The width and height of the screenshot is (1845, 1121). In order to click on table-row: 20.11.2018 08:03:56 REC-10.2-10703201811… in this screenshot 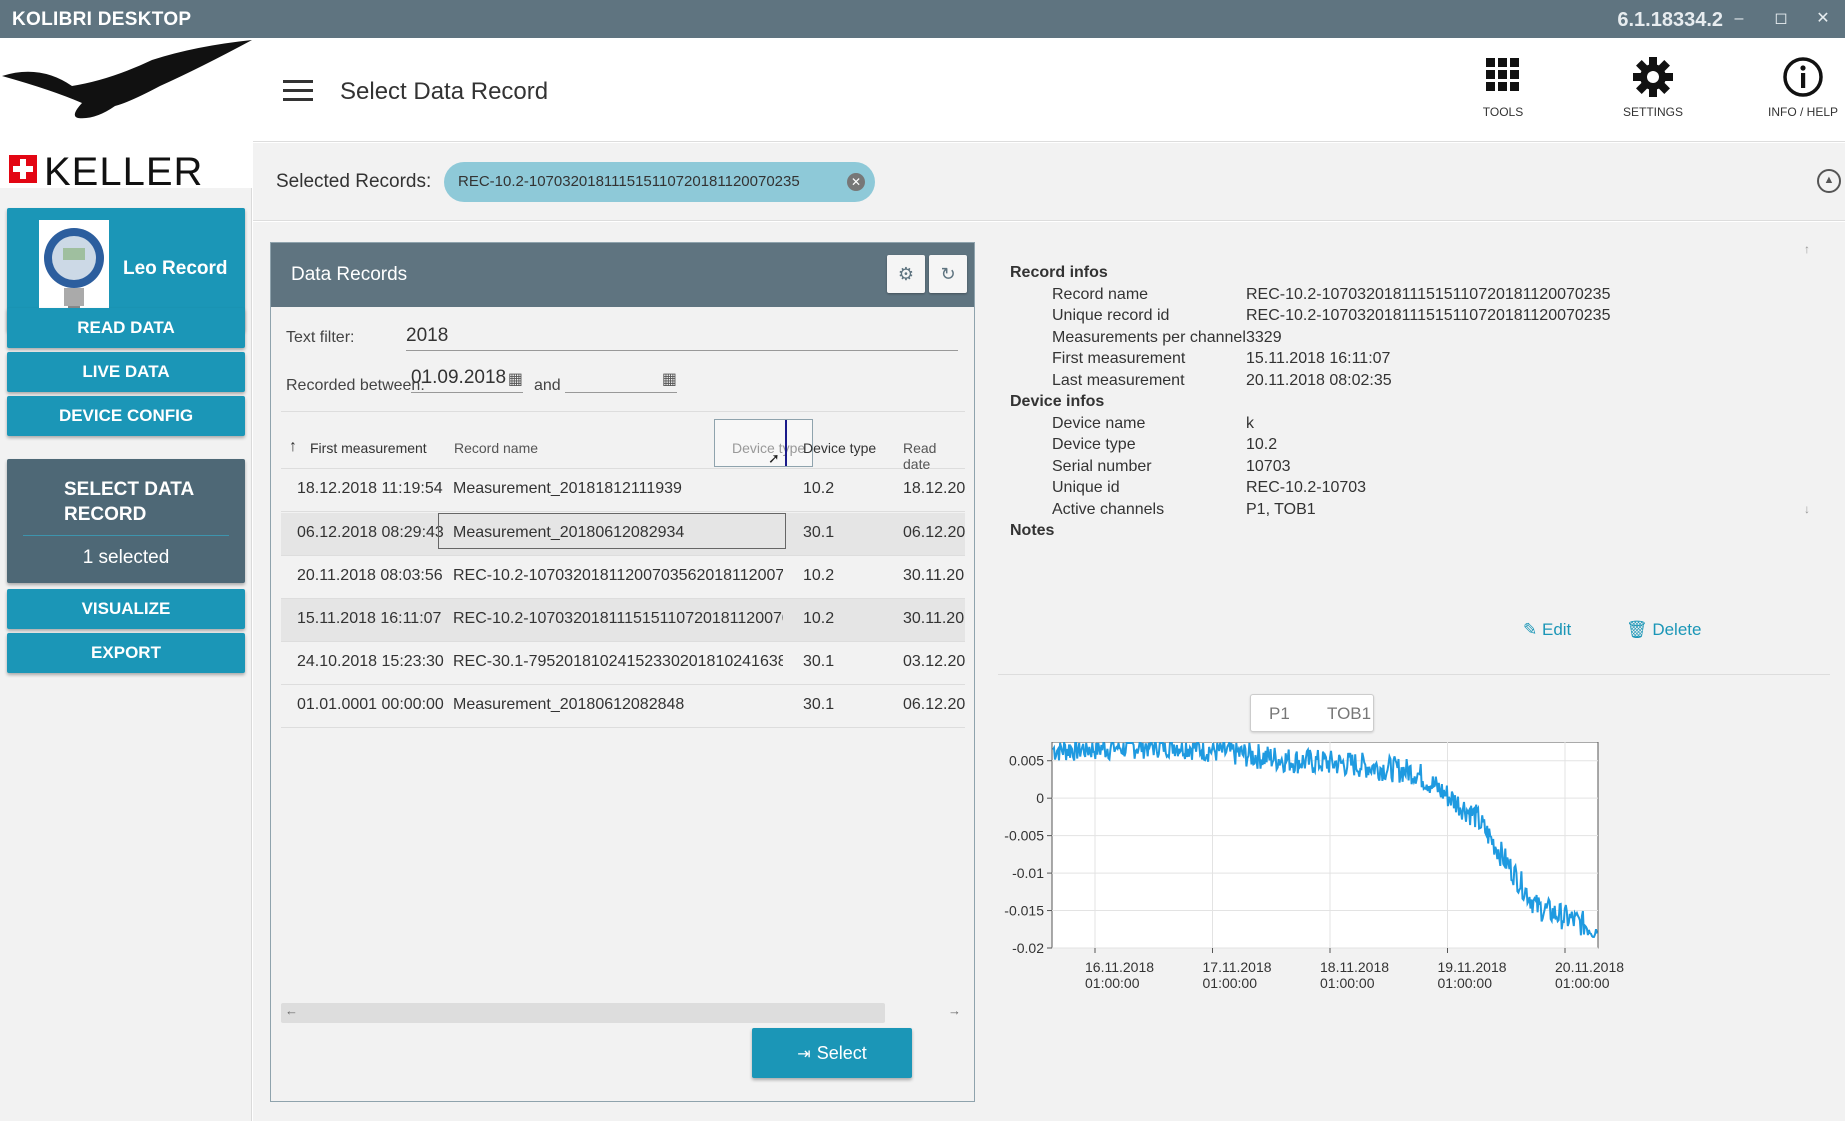, I will do `click(623, 577)`.